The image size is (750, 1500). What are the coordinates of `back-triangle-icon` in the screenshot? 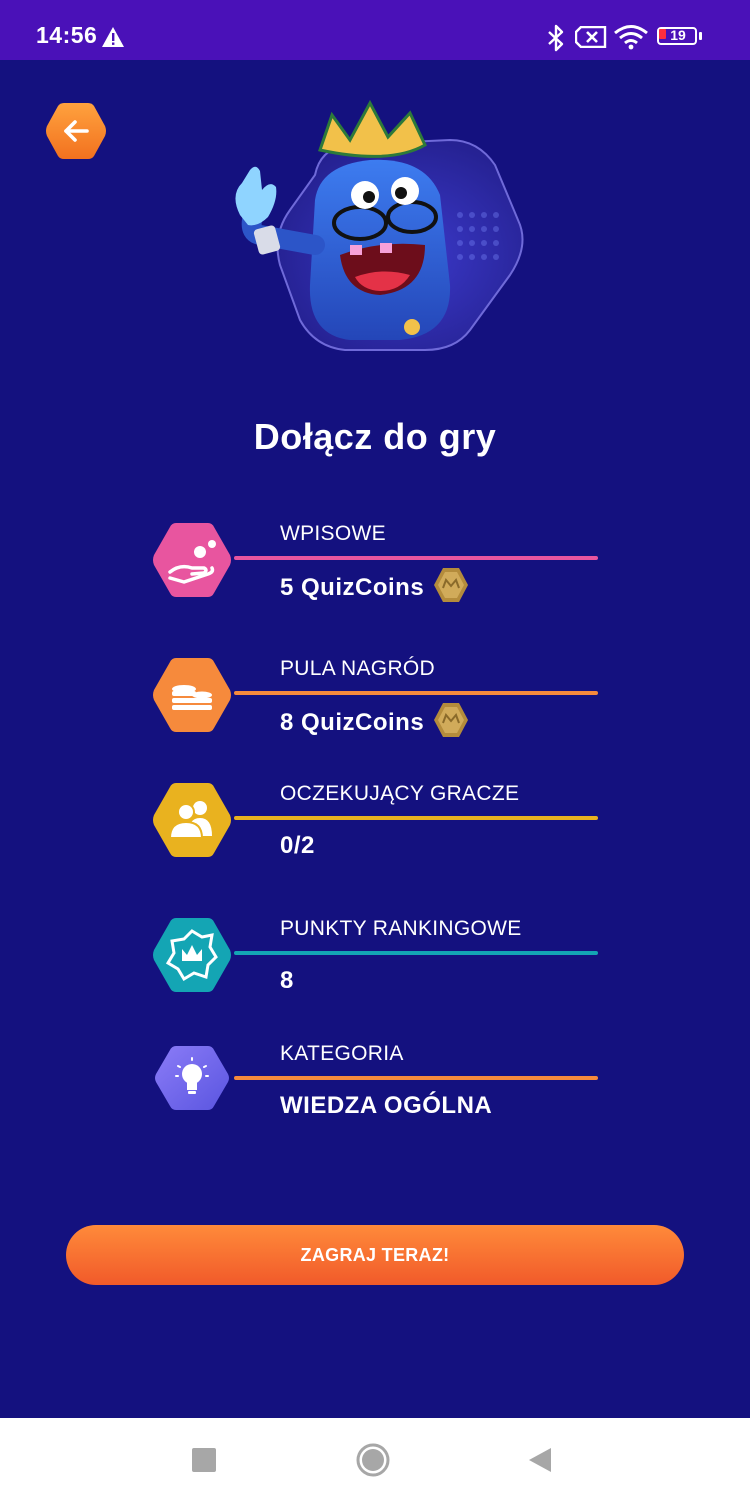 It's located at (540, 1460).